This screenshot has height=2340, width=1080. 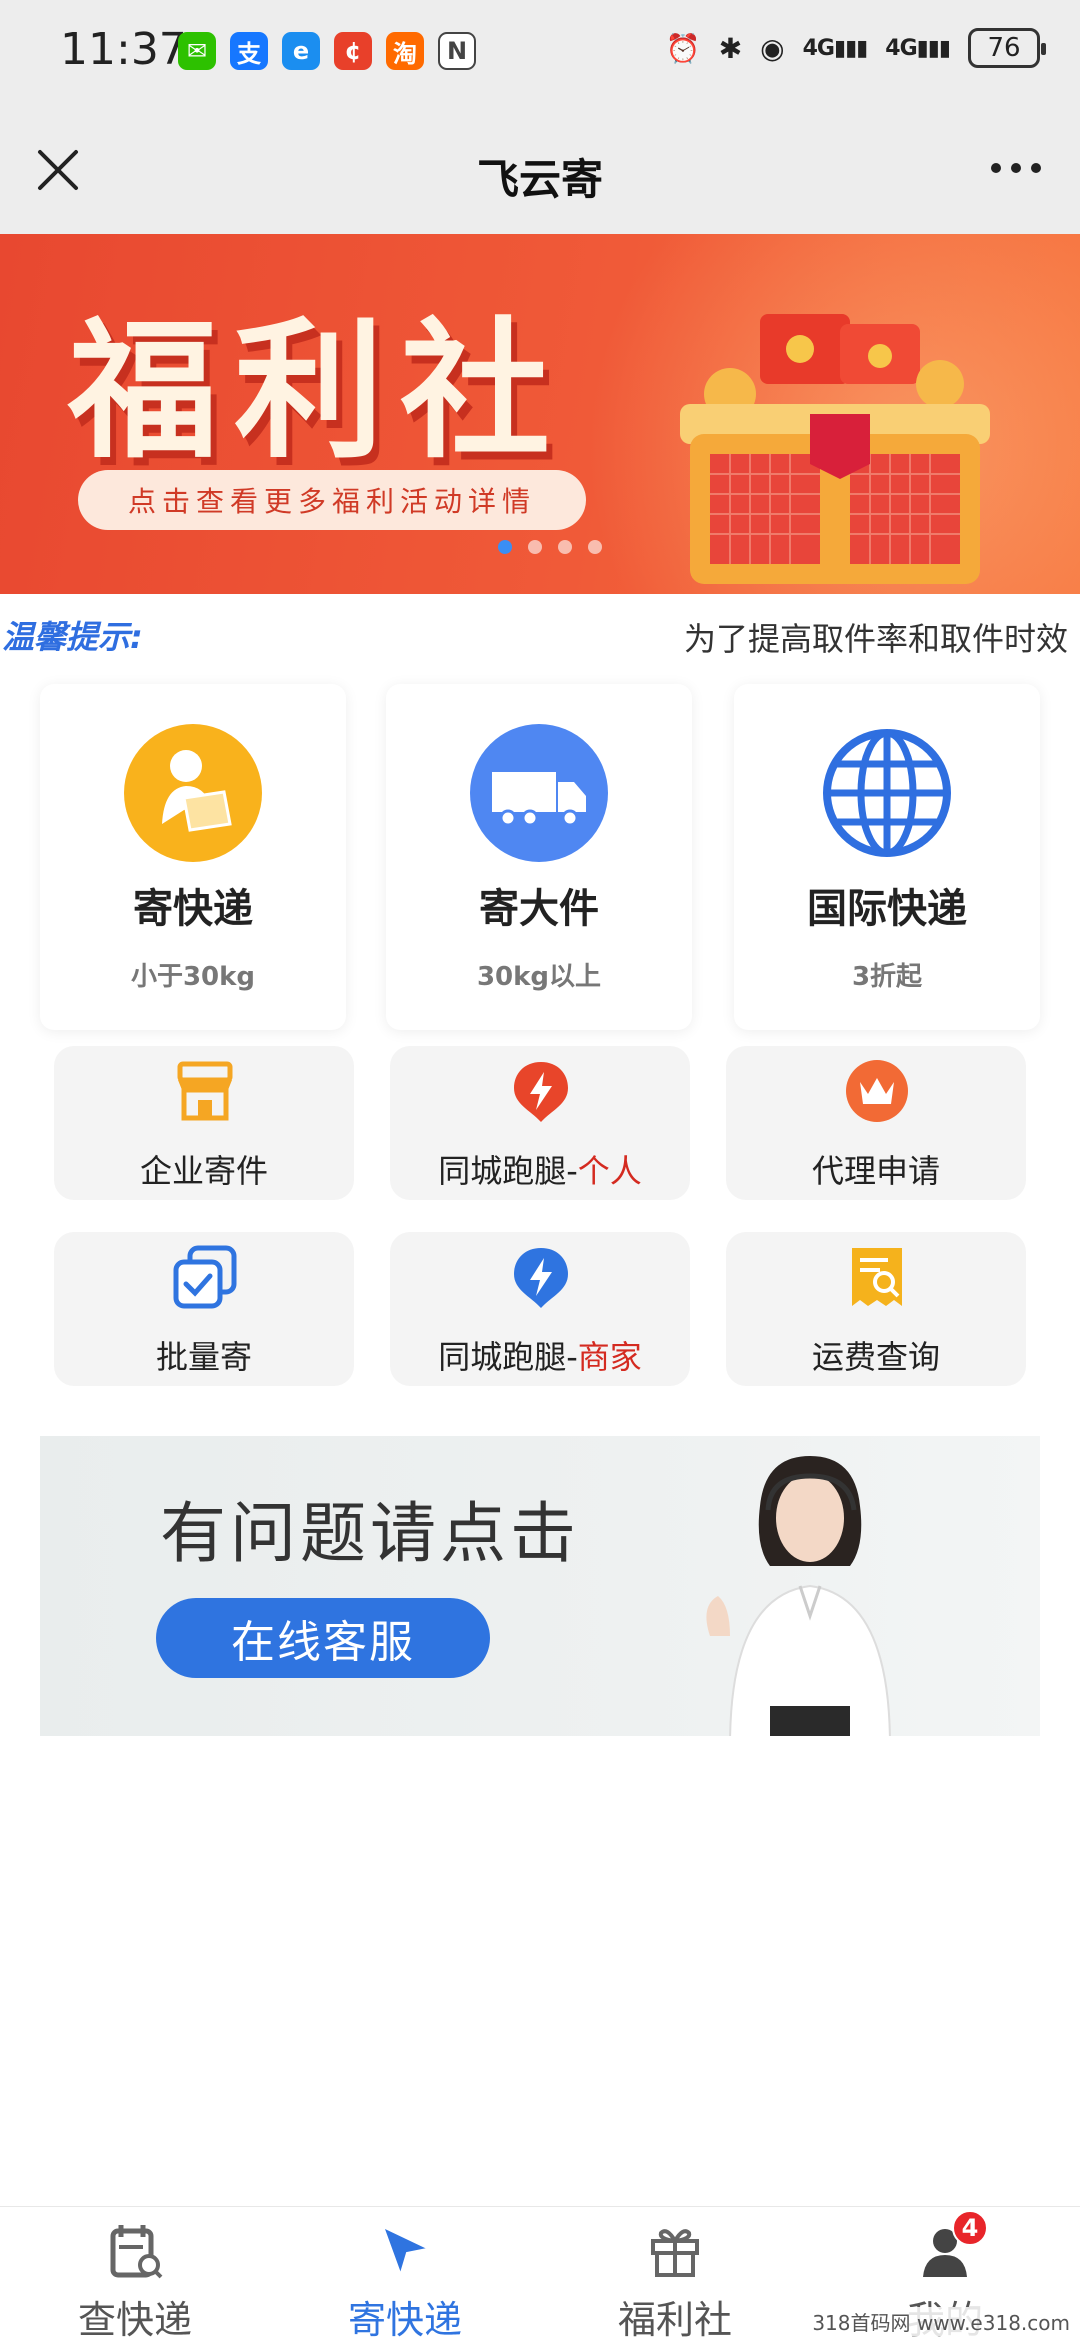 I want to click on globe-icon, so click(x=887, y=793).